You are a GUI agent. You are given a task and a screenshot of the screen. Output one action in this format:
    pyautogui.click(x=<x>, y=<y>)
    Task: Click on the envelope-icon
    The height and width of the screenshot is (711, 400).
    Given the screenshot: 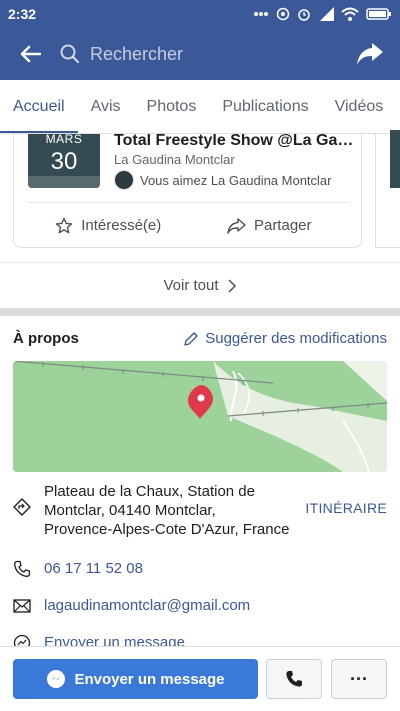 What is the action you would take?
    pyautogui.click(x=22, y=606)
    